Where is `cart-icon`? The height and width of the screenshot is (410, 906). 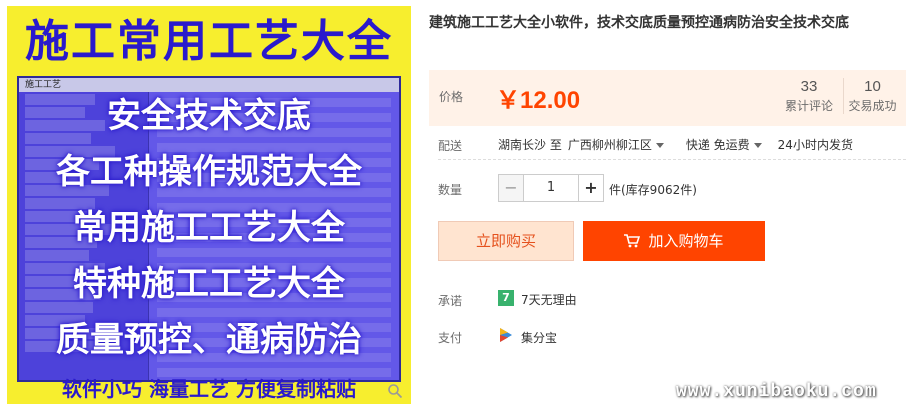
cart-icon is located at coordinates (632, 241).